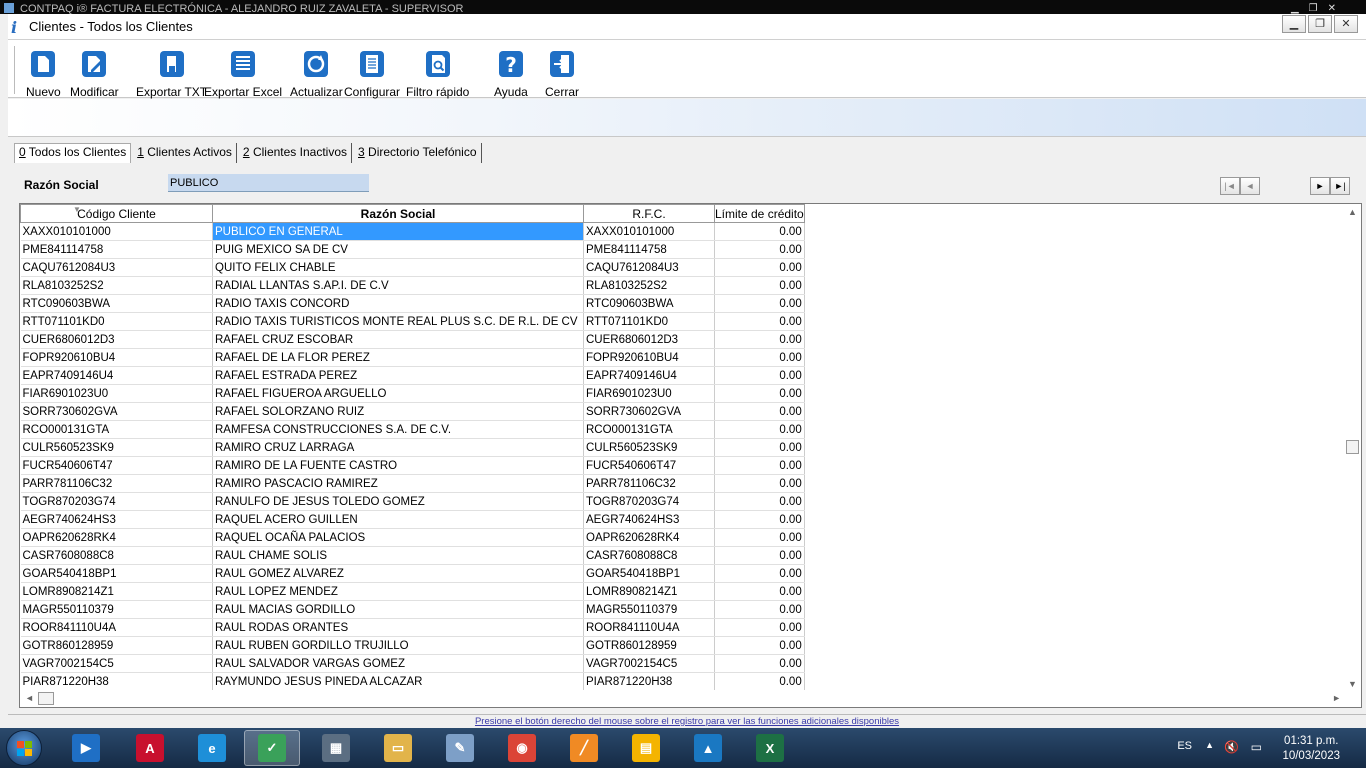 The width and height of the screenshot is (1366, 768). What do you see at coordinates (1332, 7) in the screenshot?
I see `app-close-icon: ✕` at bounding box center [1332, 7].